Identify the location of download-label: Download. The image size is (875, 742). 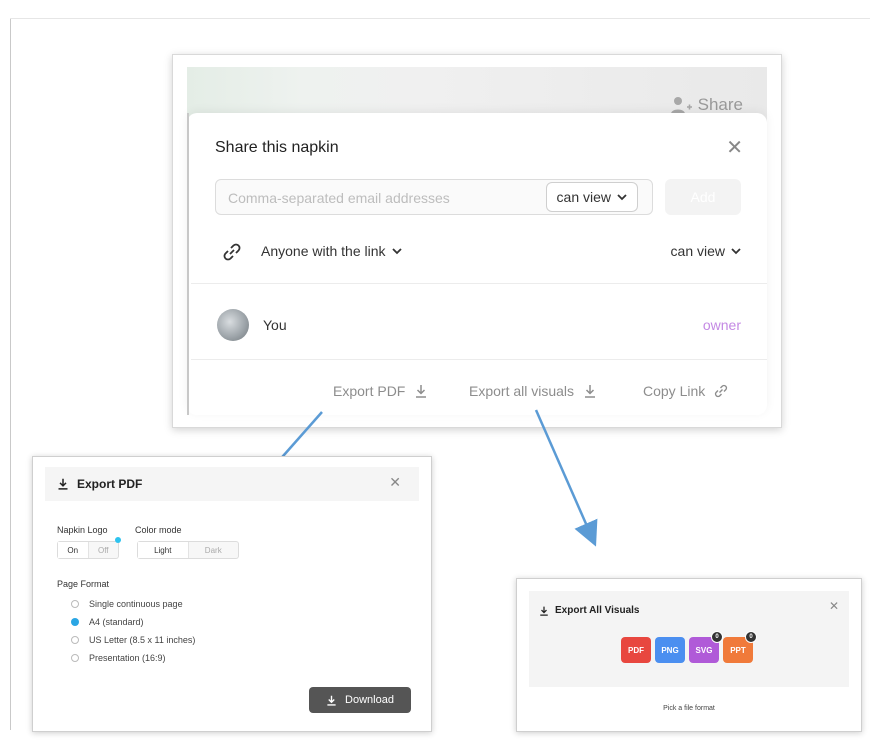
(369, 700).